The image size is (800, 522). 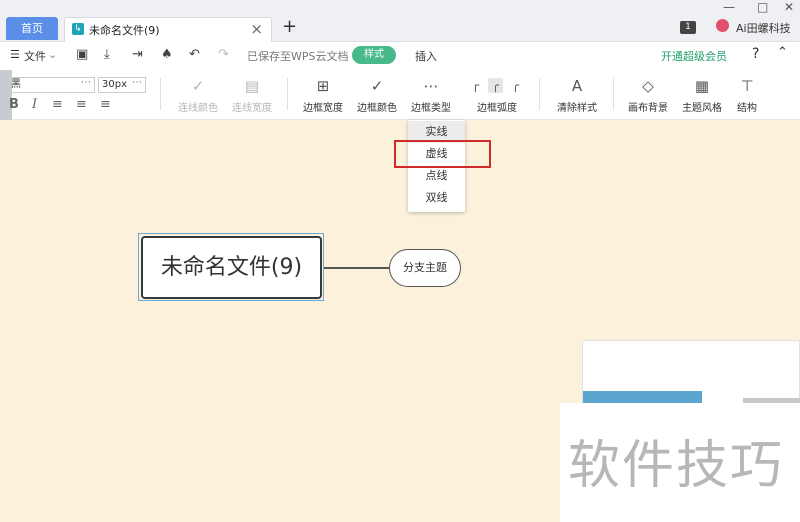 I want to click on italic-icon: I, so click(x=34, y=104).